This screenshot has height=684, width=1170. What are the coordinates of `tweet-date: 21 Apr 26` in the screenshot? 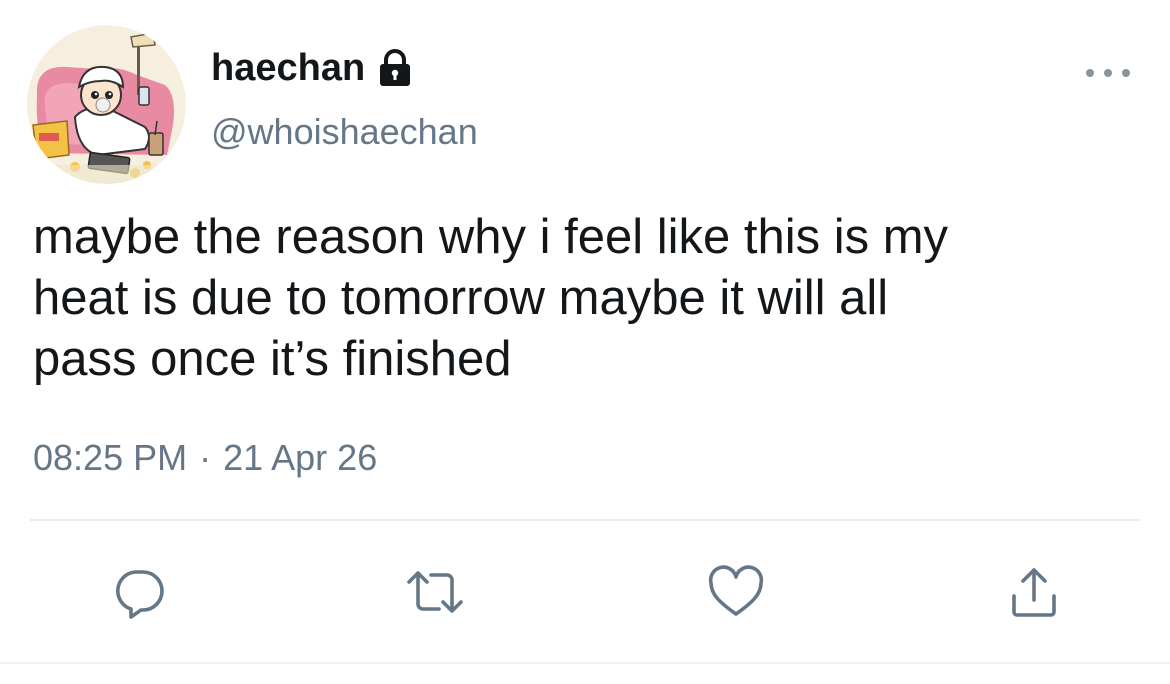 It's located at (300, 457).